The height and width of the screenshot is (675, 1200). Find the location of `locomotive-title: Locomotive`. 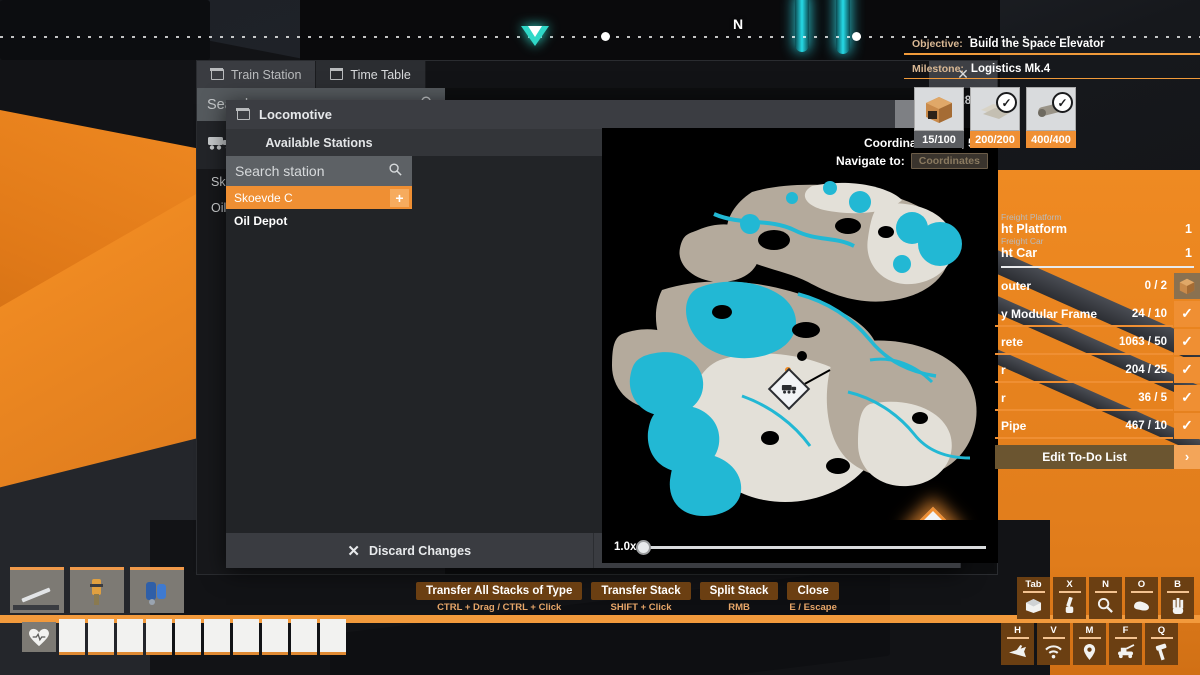

locomotive-title: Locomotive is located at coordinates (295, 114).